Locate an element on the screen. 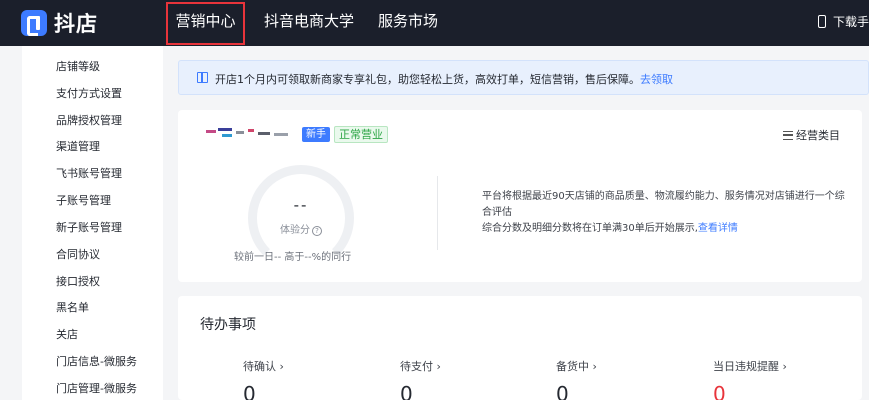 This screenshot has height=400, width=869. score-description-line-2: 综合分数及明细分数将在订单满30单后开始展示,查看详情 is located at coordinates (668, 229).